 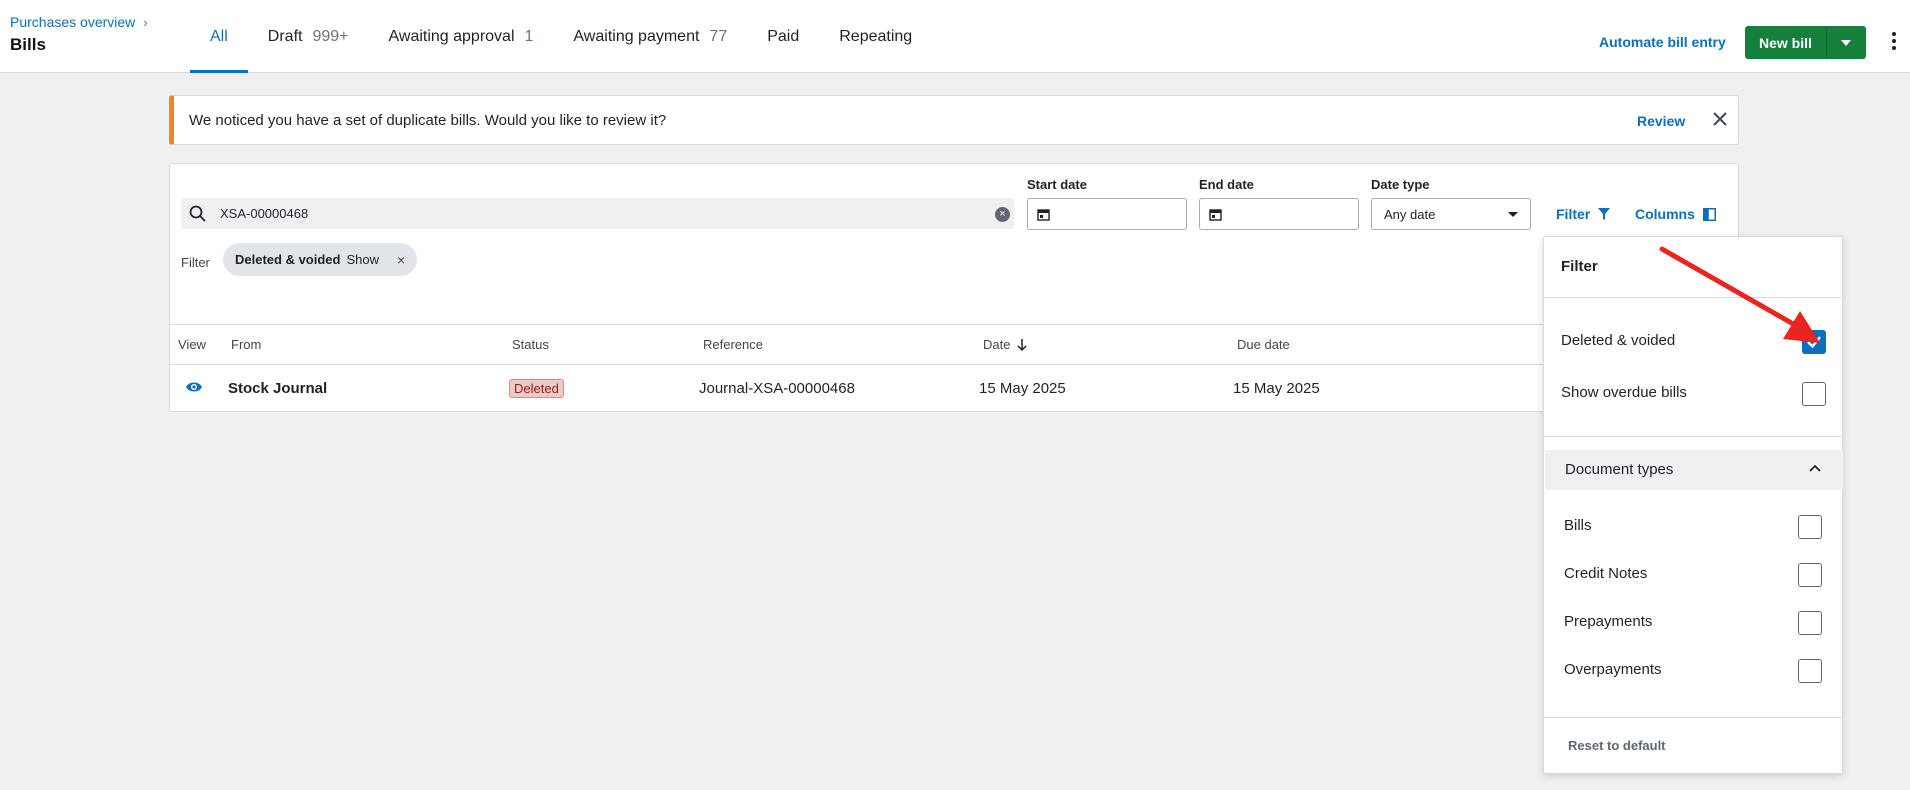 I want to click on breadcrumb: Purchases overview ›, so click(x=79, y=22).